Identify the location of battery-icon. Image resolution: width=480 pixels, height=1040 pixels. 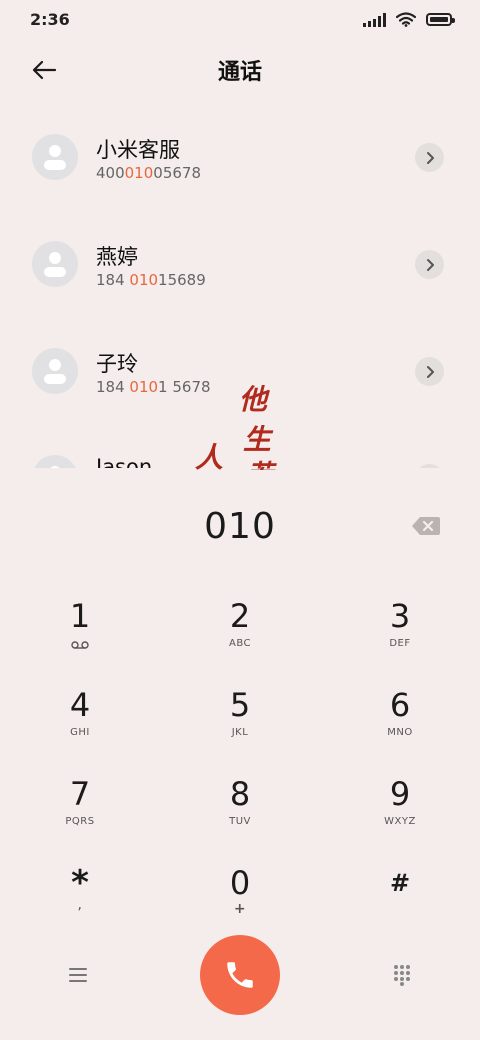
(440, 19).